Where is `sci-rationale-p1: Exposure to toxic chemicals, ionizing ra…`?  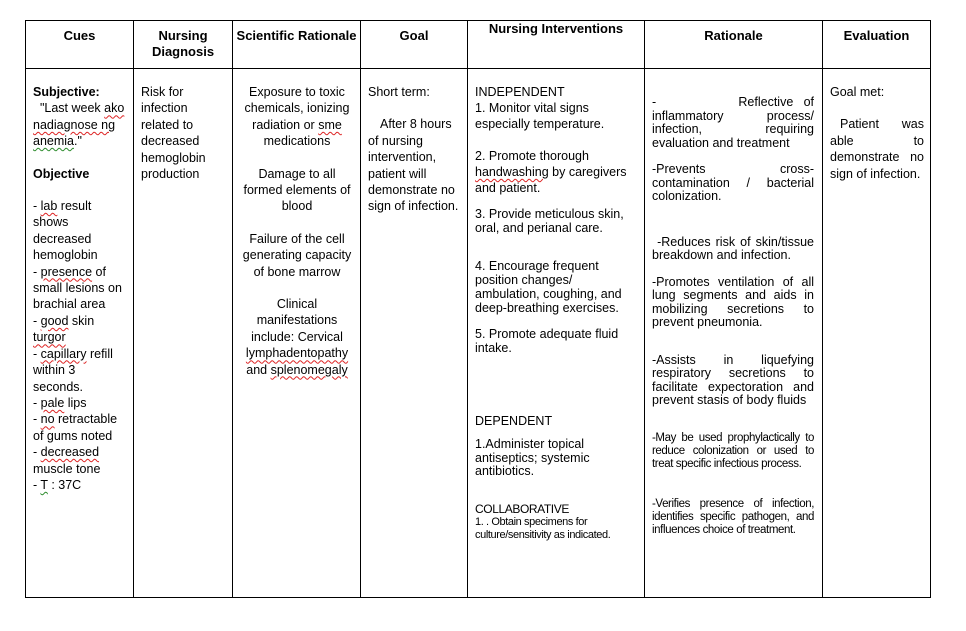 sci-rationale-p1: Exposure to toxic chemicals, ionizing ra… is located at coordinates (297, 117).